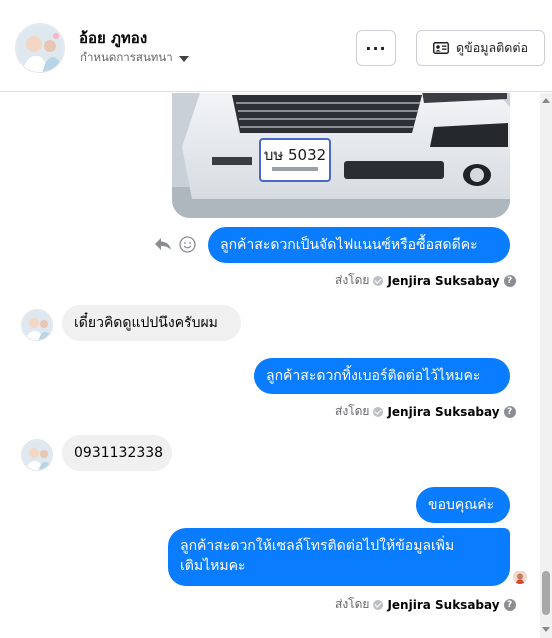 This screenshot has width=552, height=638. I want to click on message-text: 0931132338, so click(119, 453).